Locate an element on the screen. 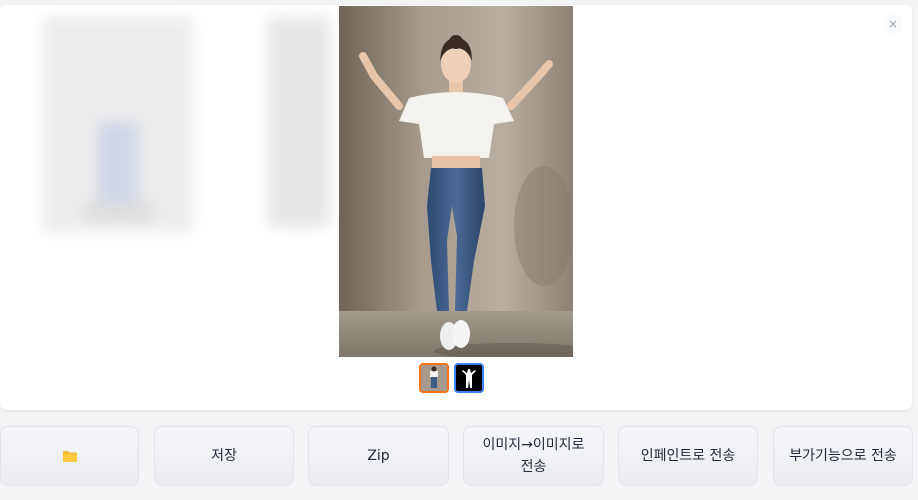 The height and width of the screenshot is (500, 918). zip-button: Zip is located at coordinates (378, 456).